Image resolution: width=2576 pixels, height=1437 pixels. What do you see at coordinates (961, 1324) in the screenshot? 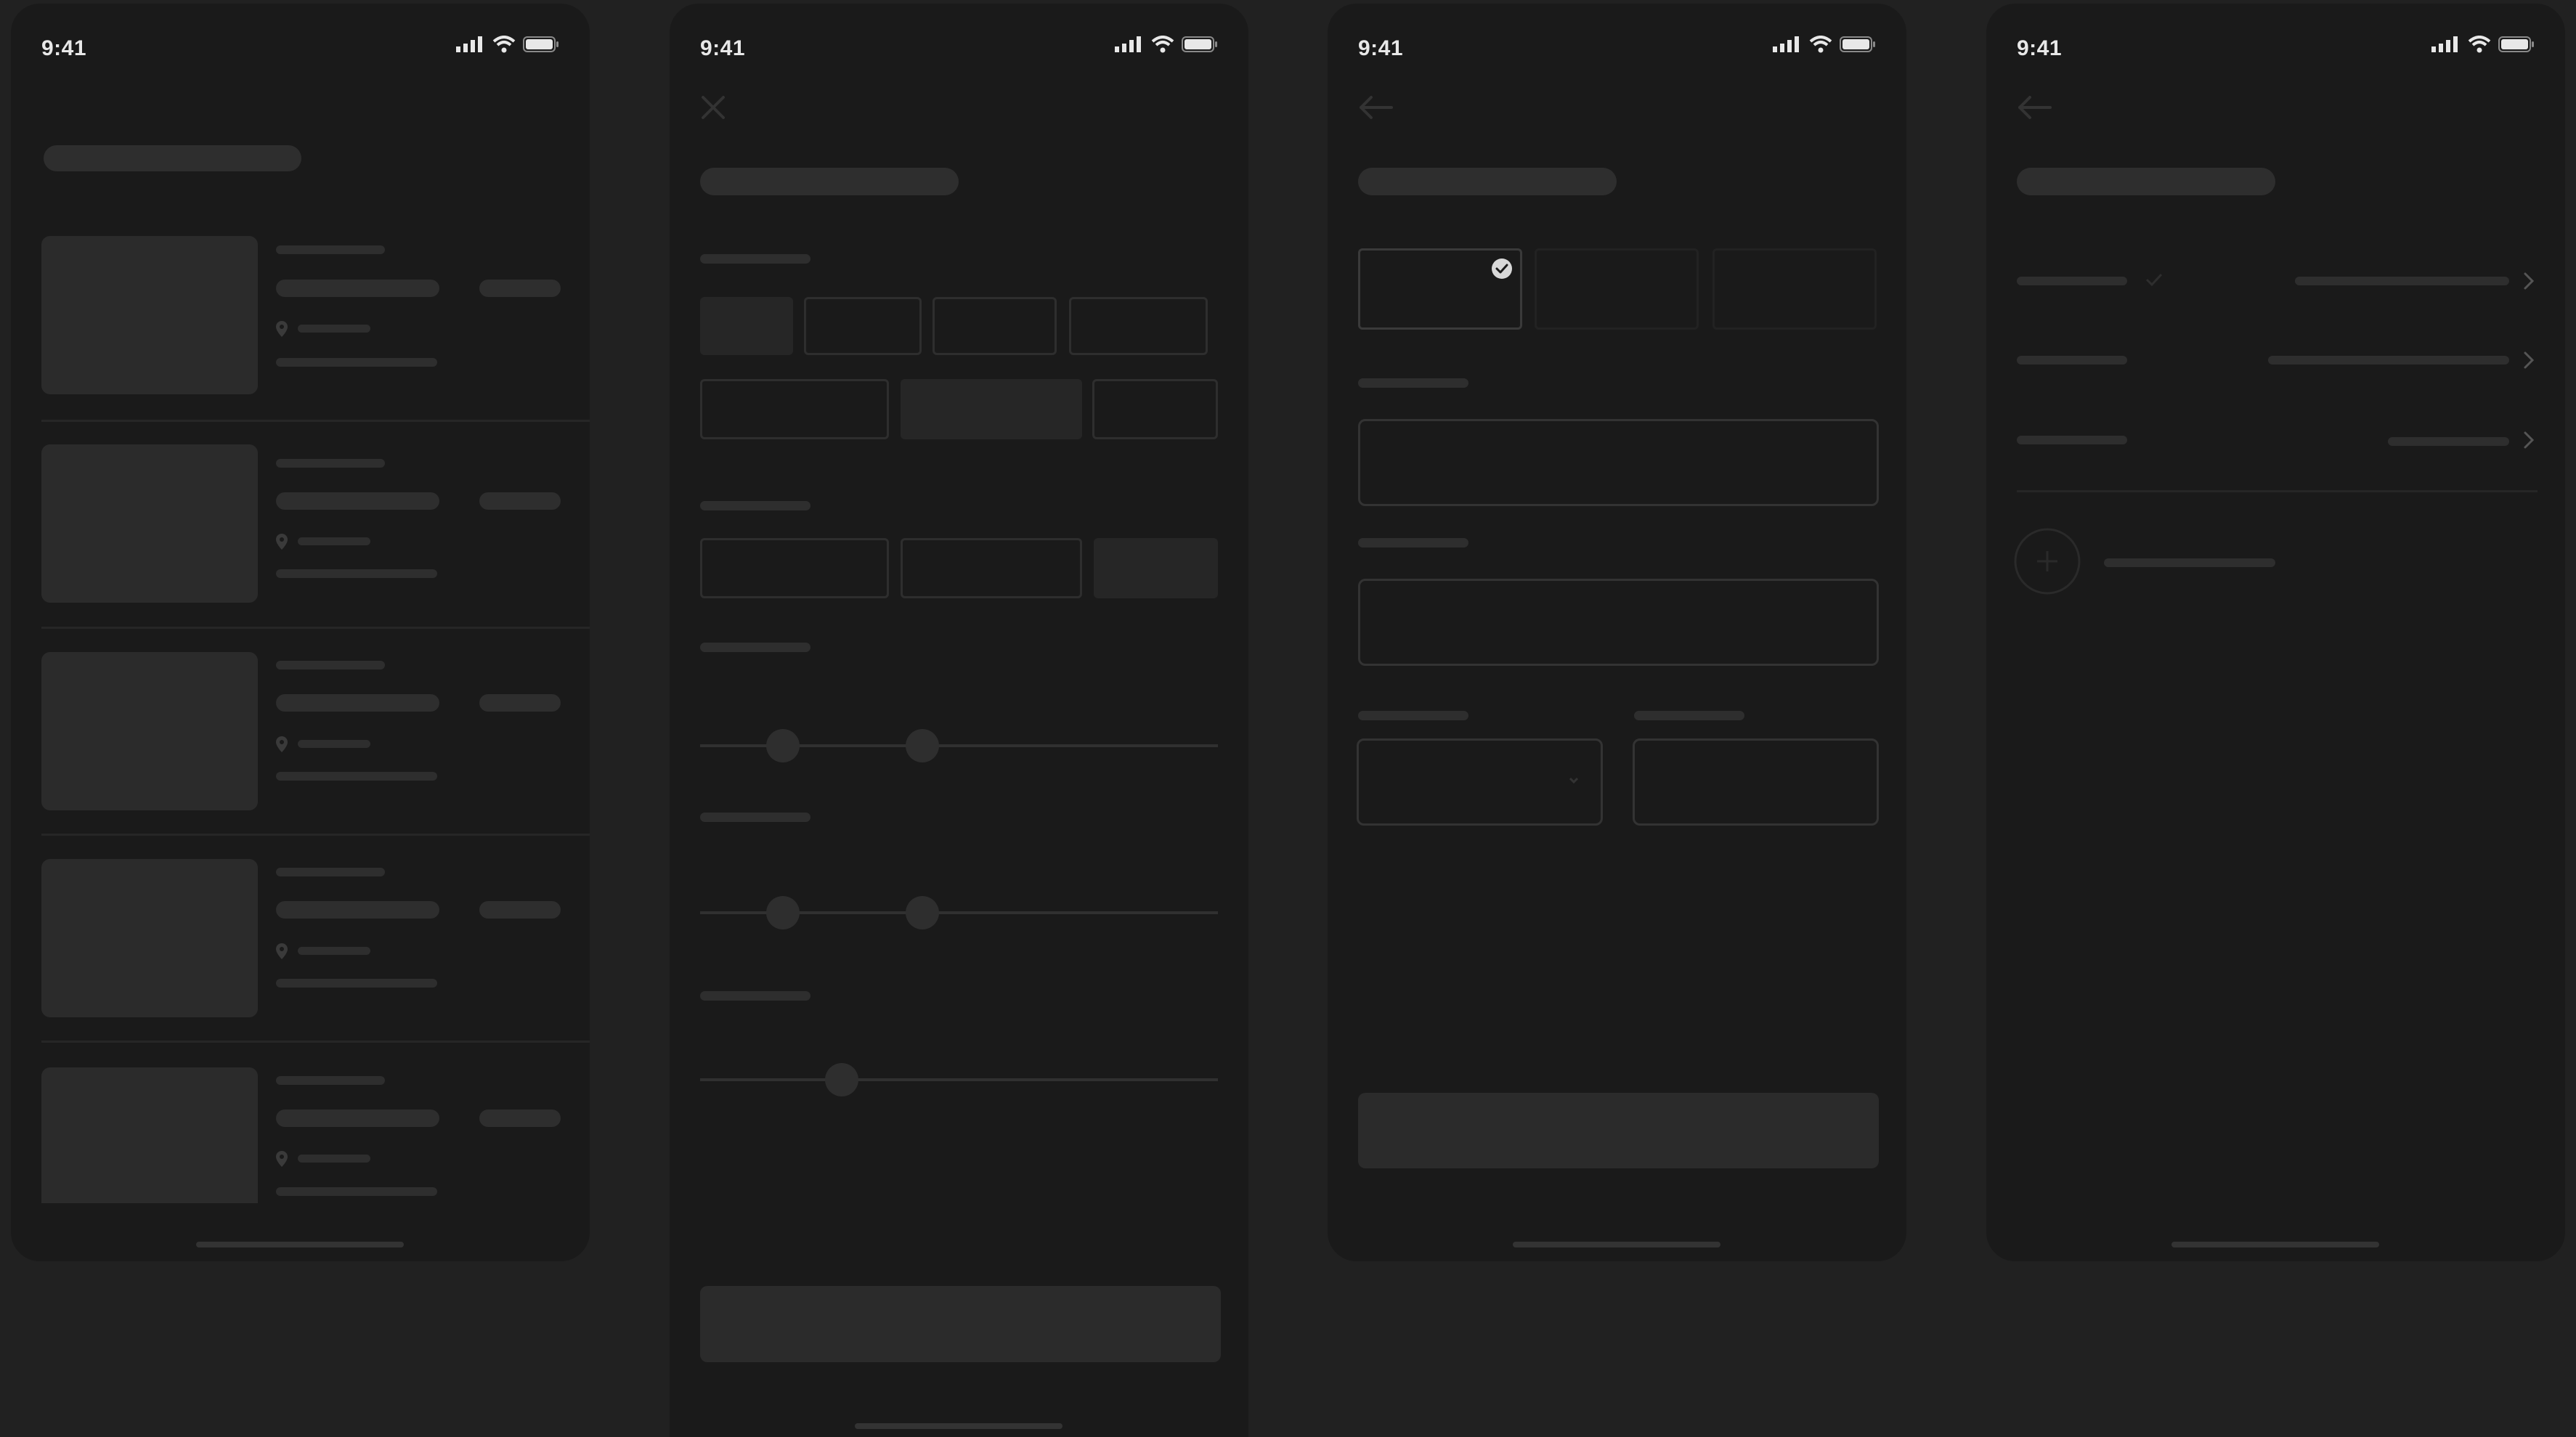
I see `apply-button` at bounding box center [961, 1324].